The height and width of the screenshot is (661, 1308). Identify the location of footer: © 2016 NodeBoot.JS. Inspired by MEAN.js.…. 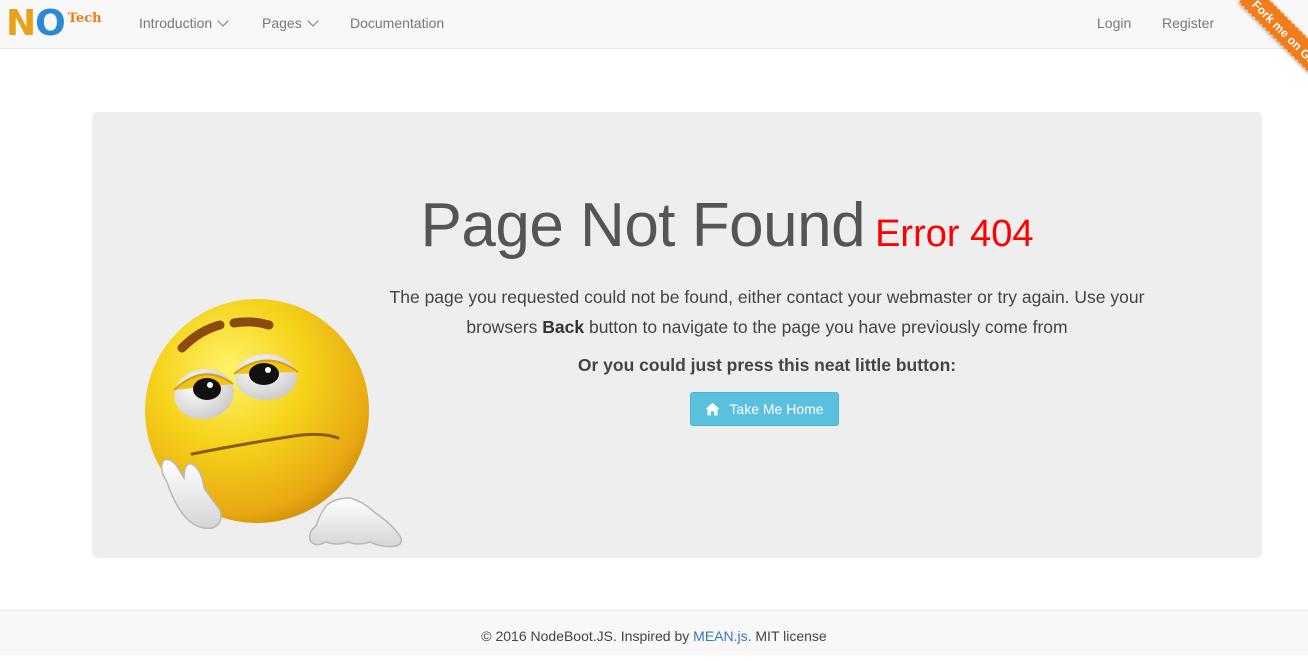
(654, 632).